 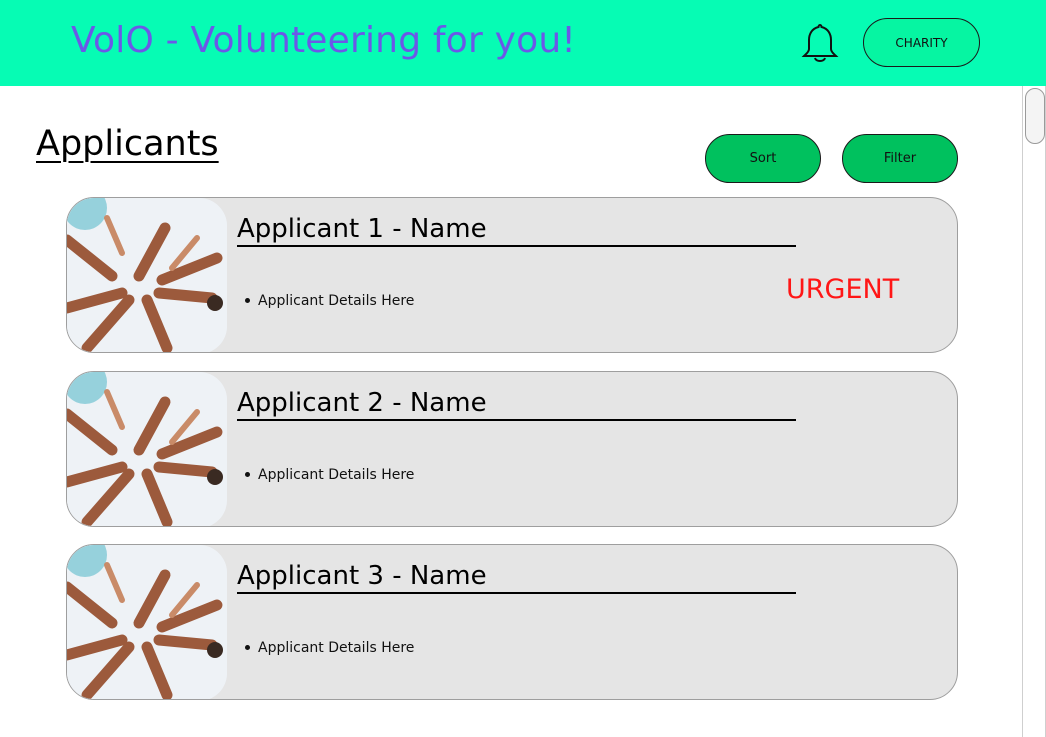 What do you see at coordinates (843, 289) in the screenshot?
I see `urgent-badge: URGENT` at bounding box center [843, 289].